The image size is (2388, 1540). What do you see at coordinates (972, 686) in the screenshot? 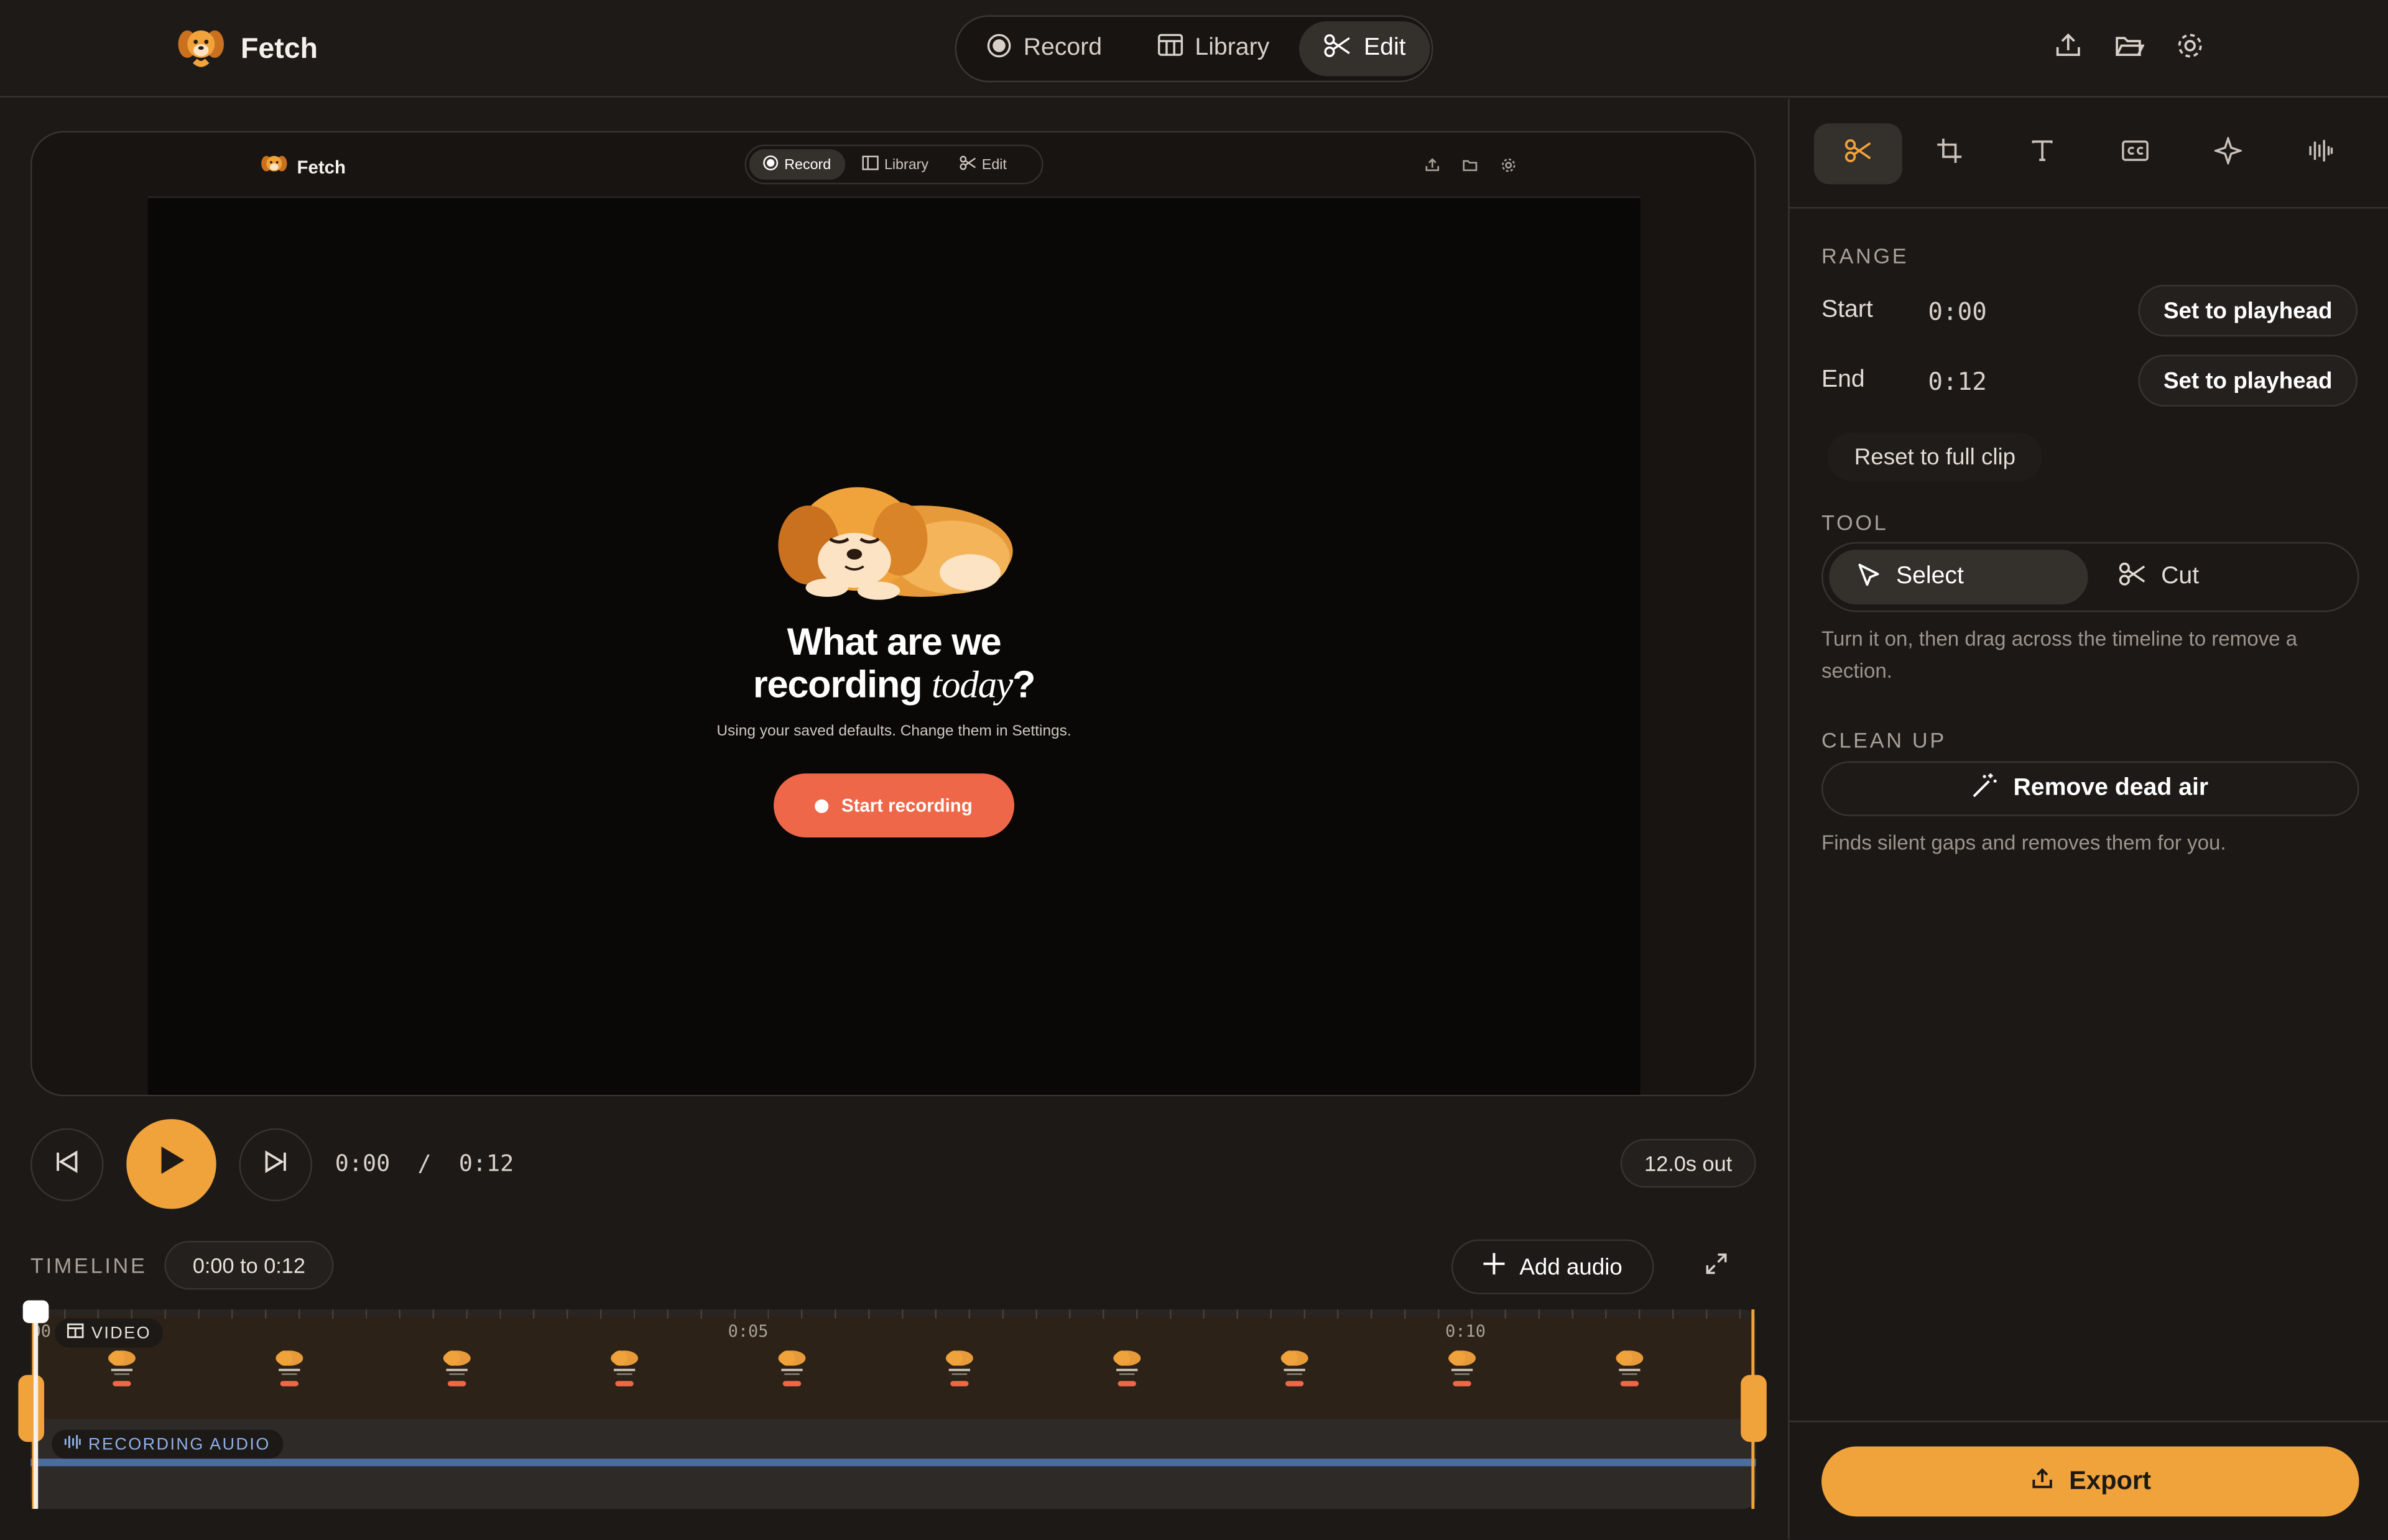
I see `hero-title-emphasis: today` at bounding box center [972, 686].